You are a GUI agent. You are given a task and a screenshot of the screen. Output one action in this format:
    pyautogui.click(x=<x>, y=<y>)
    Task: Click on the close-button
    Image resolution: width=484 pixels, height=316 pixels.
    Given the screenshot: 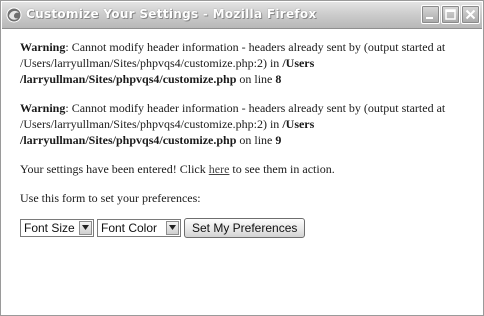 What is the action you would take?
    pyautogui.click(x=470, y=14)
    